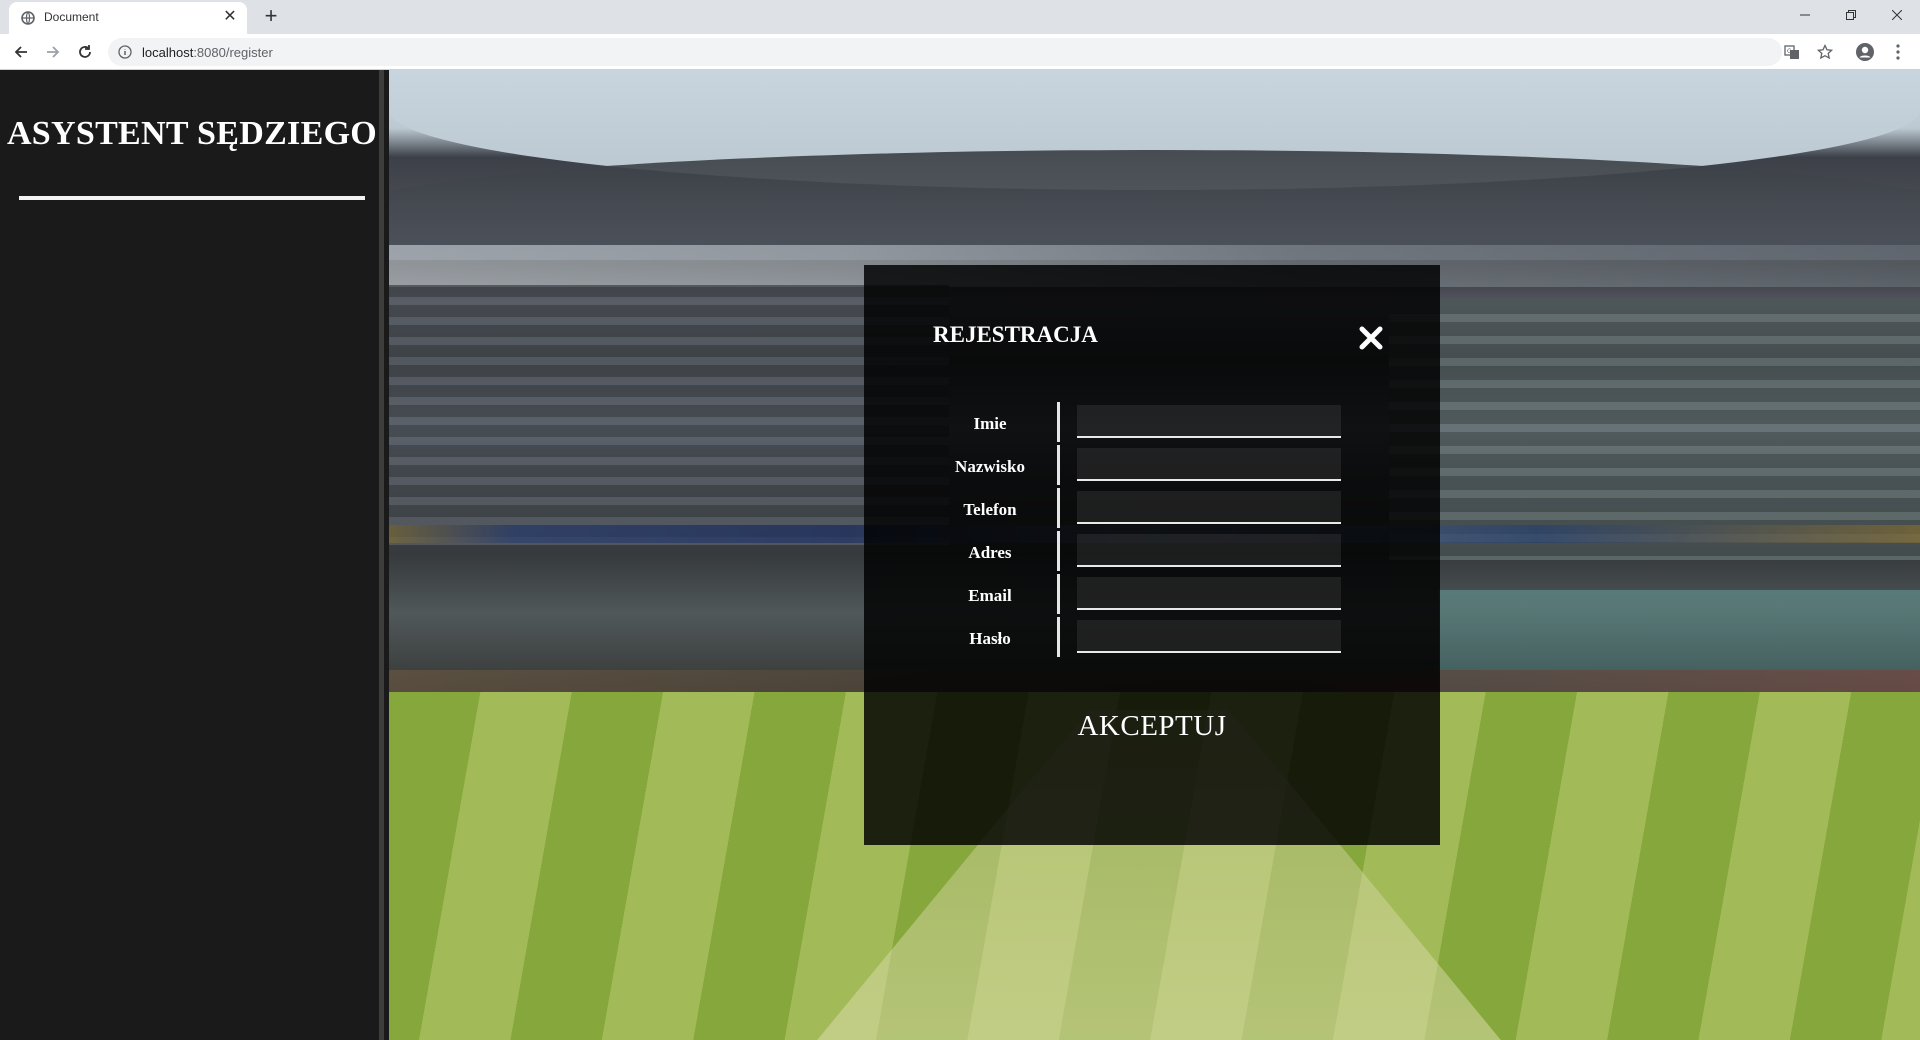 Image resolution: width=1920 pixels, height=1040 pixels. I want to click on restore-icon, so click(1851, 15).